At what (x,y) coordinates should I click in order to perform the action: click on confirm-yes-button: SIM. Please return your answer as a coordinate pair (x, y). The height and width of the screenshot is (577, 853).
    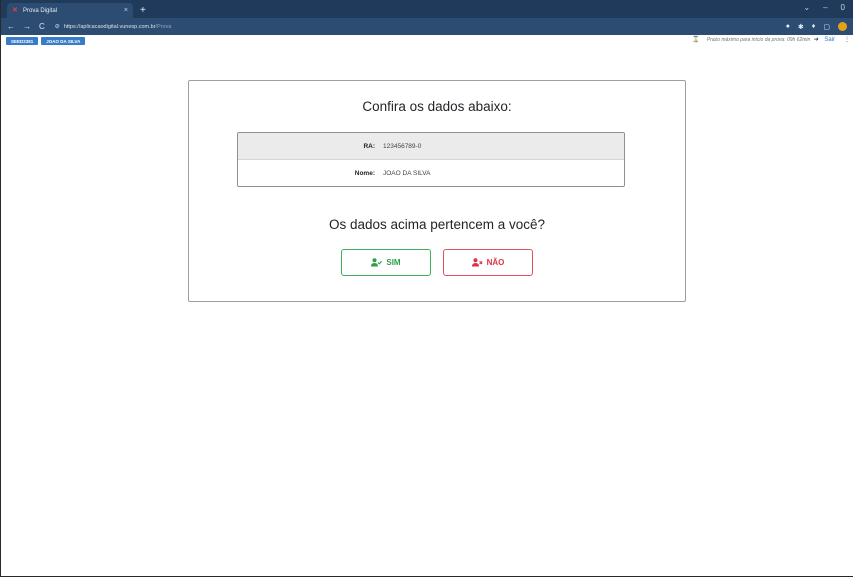
    Looking at the image, I should click on (386, 262).